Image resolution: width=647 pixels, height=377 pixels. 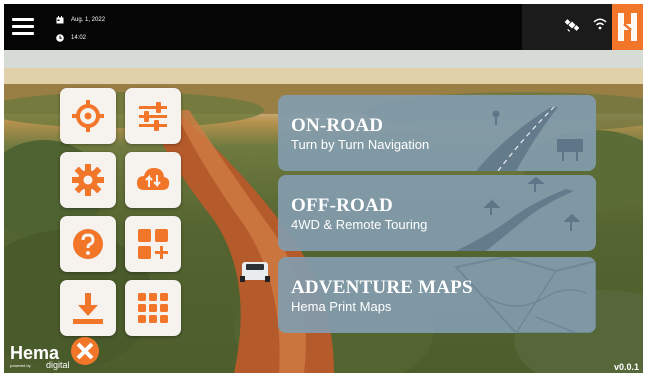 What do you see at coordinates (342, 205) in the screenshot?
I see `off-road-title: OFF-ROAD` at bounding box center [342, 205].